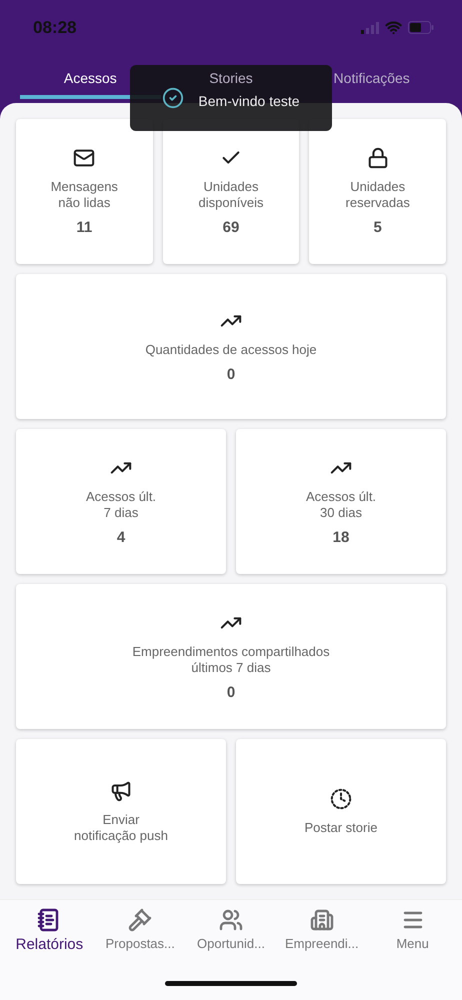  I want to click on stat-card: Empreendimentos compartilhados últimos 7 dias 0, so click(231, 656).